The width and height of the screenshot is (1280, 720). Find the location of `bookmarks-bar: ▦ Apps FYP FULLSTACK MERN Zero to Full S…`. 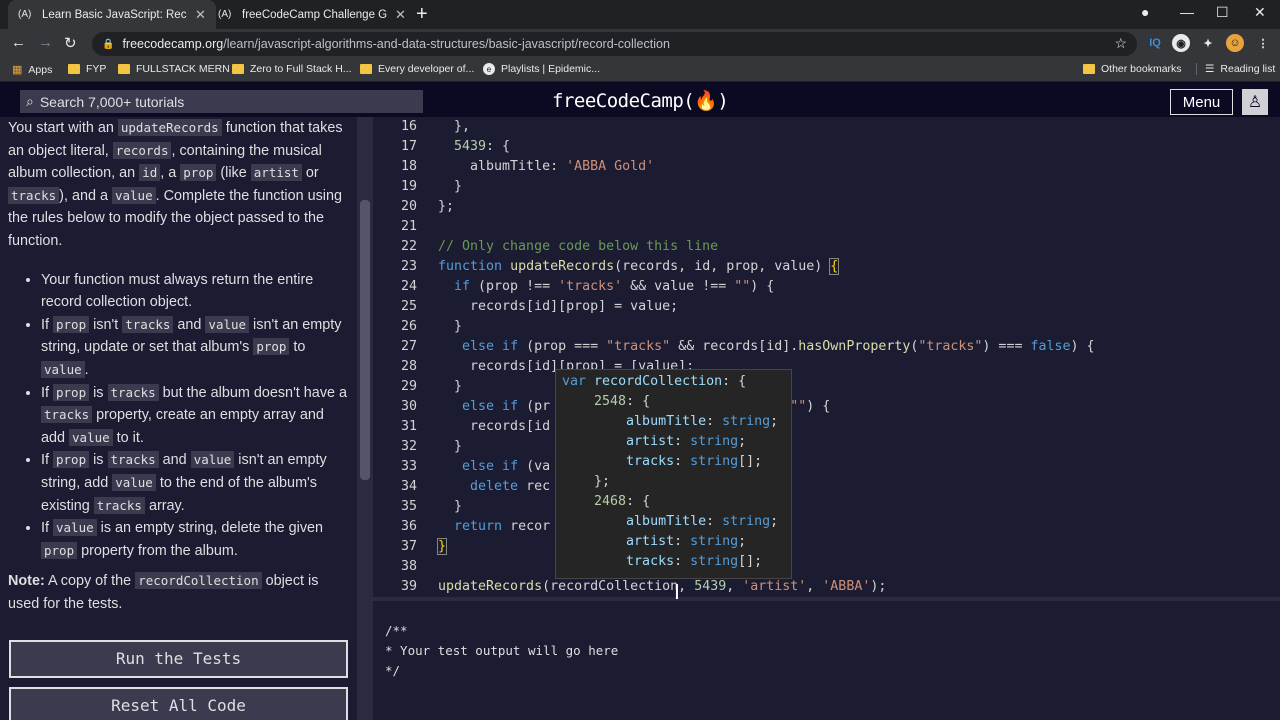

bookmarks-bar: ▦ Apps FYP FULLSTACK MERN Zero to Full S… is located at coordinates (640, 70).